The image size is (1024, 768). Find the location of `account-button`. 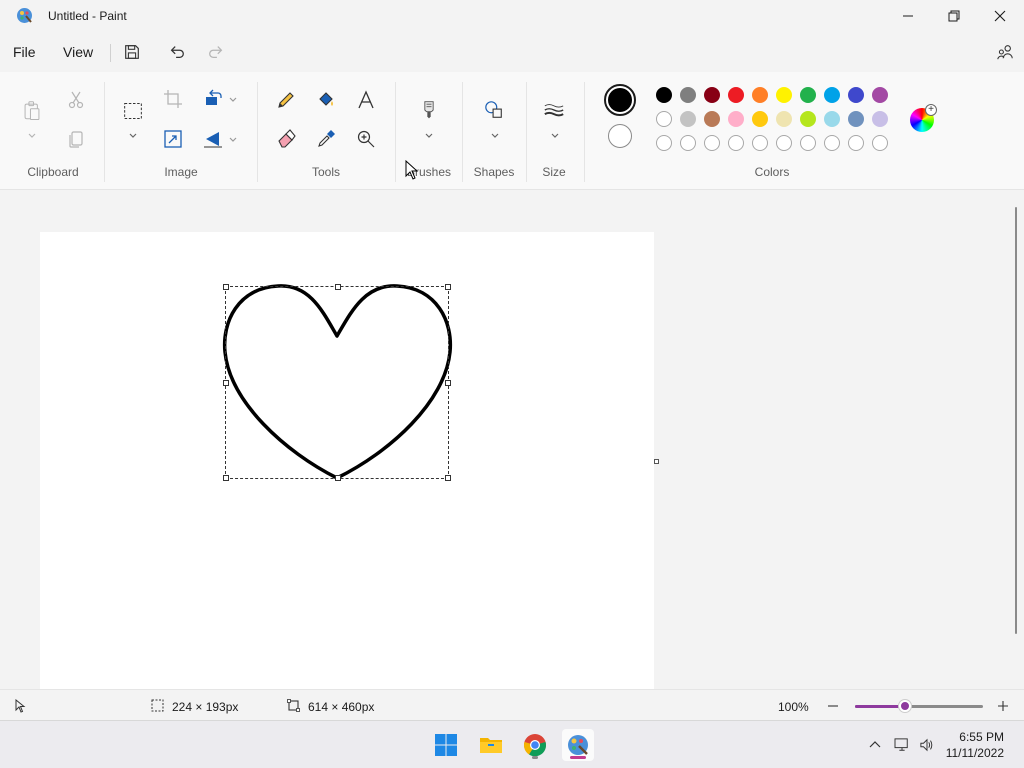

account-button is located at coordinates (1005, 52).